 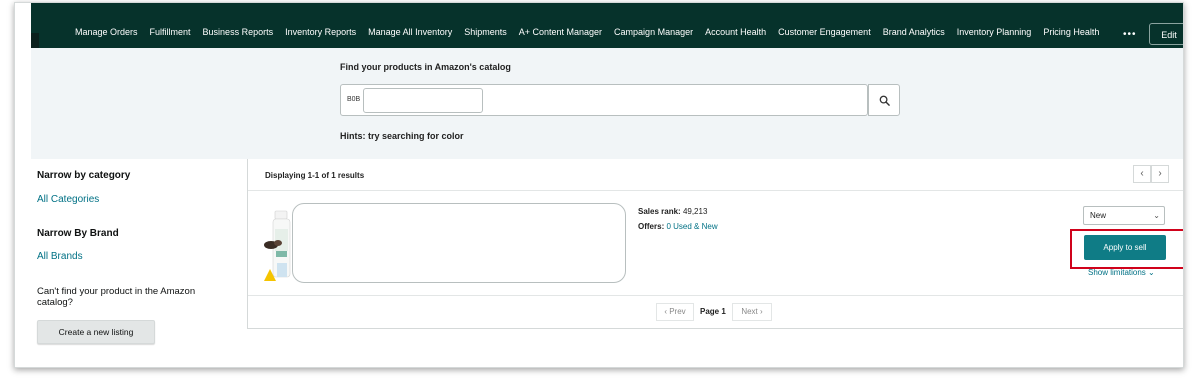 I want to click on next-page-arrow: ›, so click(x=1160, y=174).